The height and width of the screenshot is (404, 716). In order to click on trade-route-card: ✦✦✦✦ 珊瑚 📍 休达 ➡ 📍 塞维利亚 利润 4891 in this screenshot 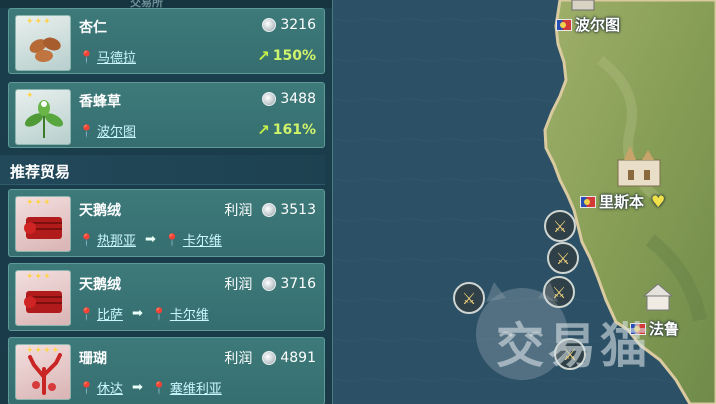, I will do `click(166, 370)`.